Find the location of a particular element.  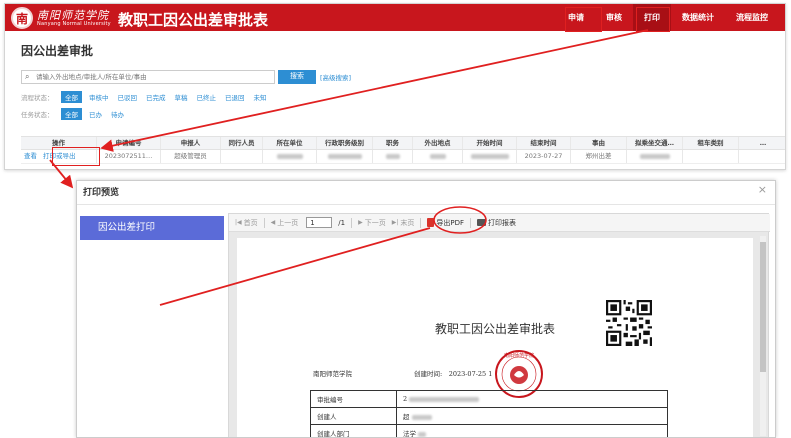

flow-status-filter: 流程状态： 全部 审核中 已驳回 已完成 草稿 已终止 已退回 未知 is located at coordinates (147, 97).